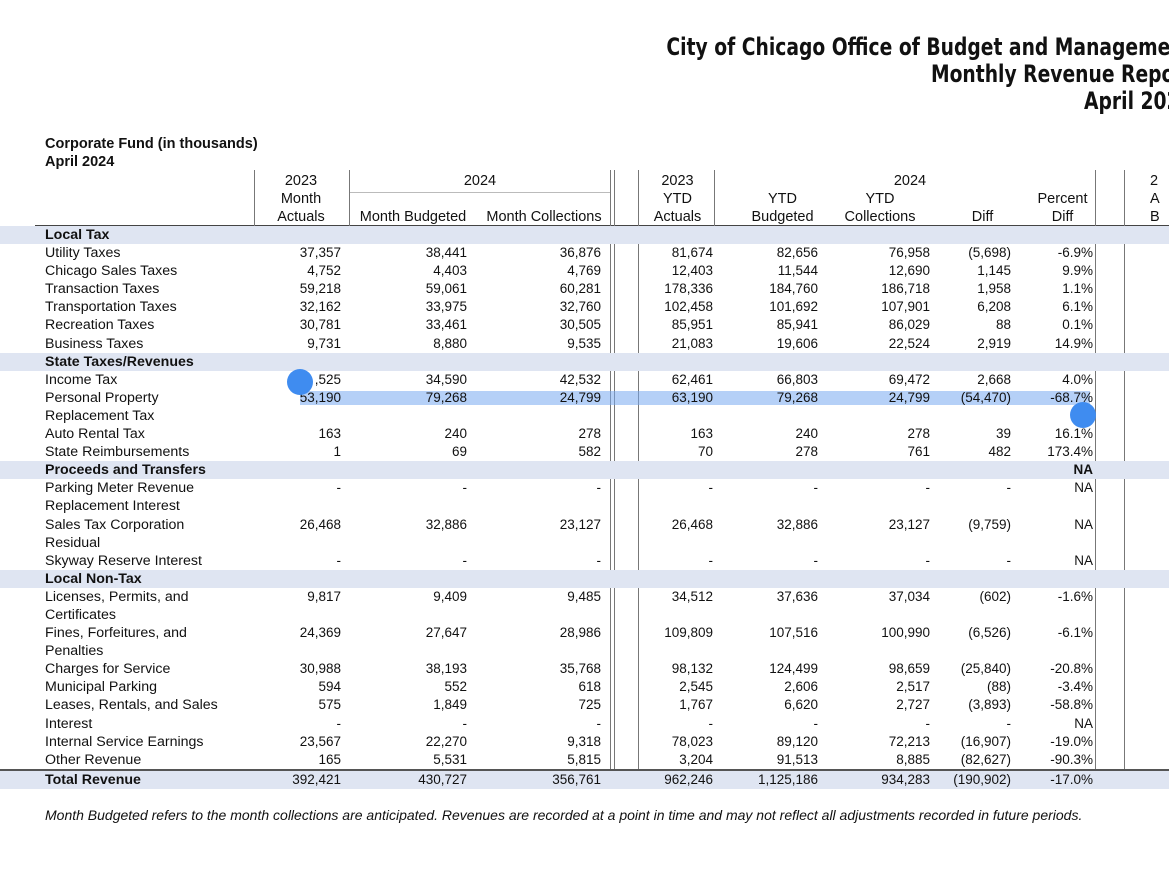  I want to click on header-month-collections: Month Collections, so click(544, 217).